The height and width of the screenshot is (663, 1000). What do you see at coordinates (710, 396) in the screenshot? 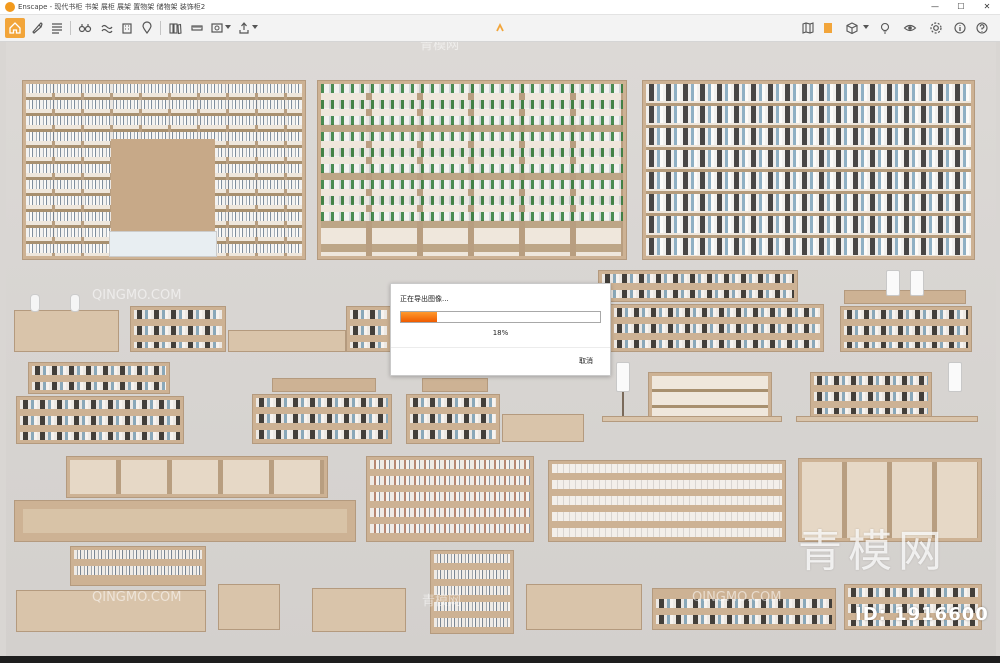
I see `console-cabinet` at bounding box center [710, 396].